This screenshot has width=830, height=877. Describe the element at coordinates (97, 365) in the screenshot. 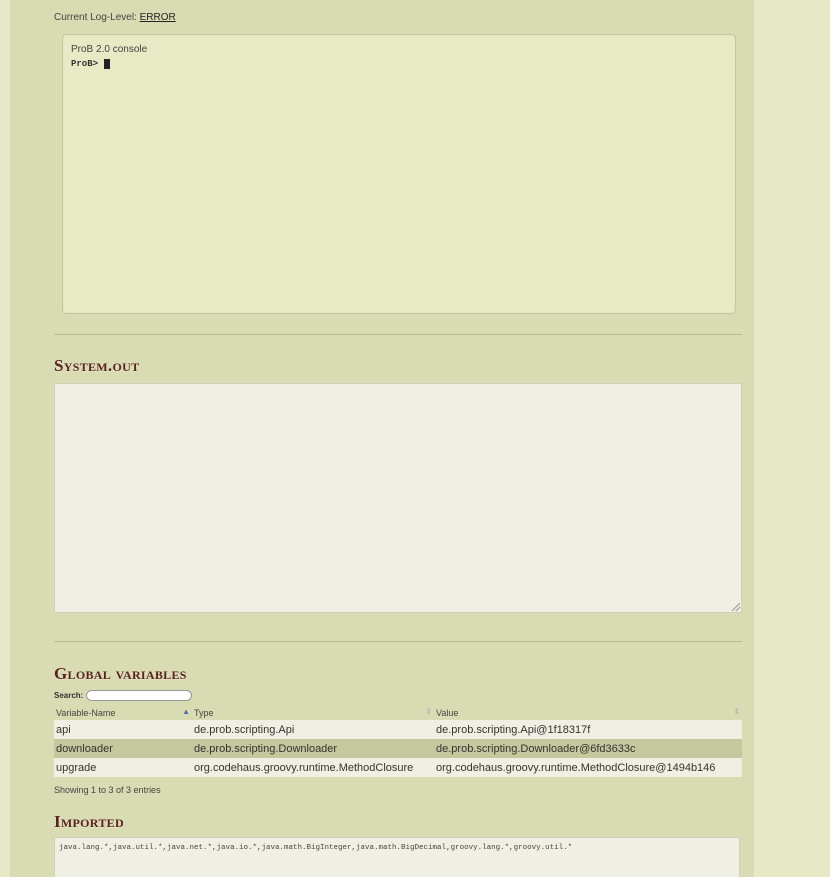

I see `system-out-title: System.out` at that location.